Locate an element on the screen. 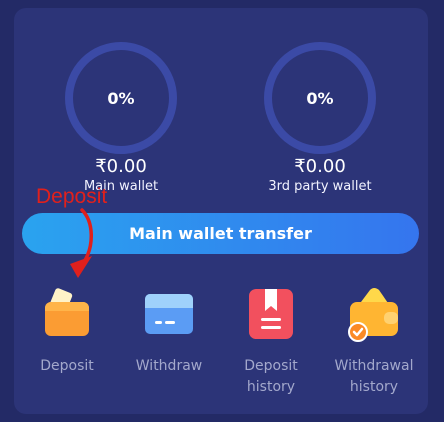  withdraw-label: Withdraw is located at coordinates (169, 366).